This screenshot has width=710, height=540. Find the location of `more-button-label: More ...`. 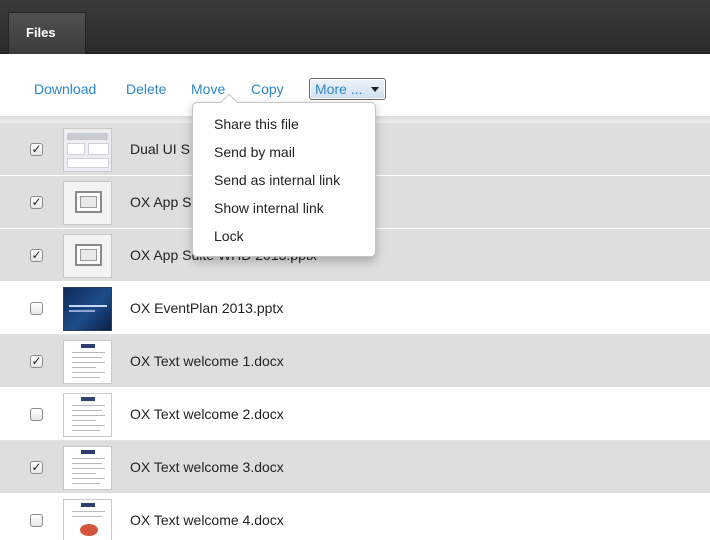

more-button-label: More ... is located at coordinates (339, 89).